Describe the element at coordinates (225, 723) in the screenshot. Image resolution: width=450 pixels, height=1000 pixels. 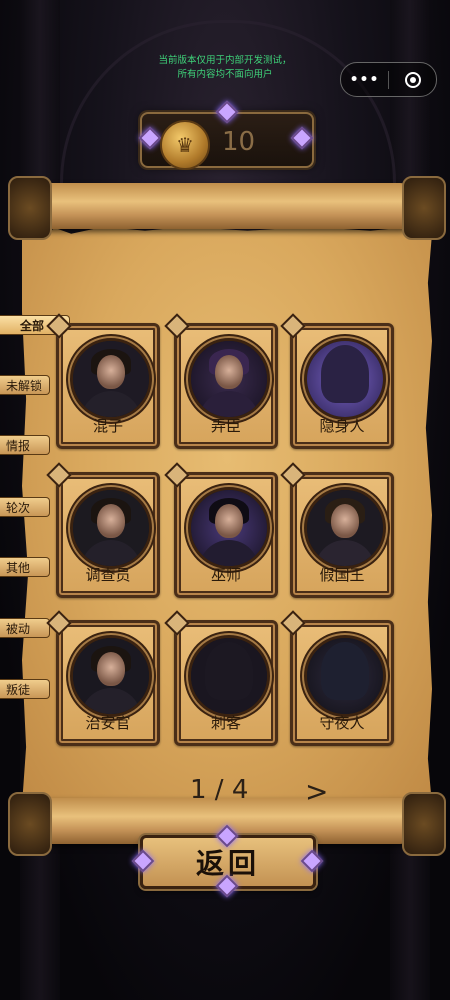
I see `character-name: 刺客` at that location.